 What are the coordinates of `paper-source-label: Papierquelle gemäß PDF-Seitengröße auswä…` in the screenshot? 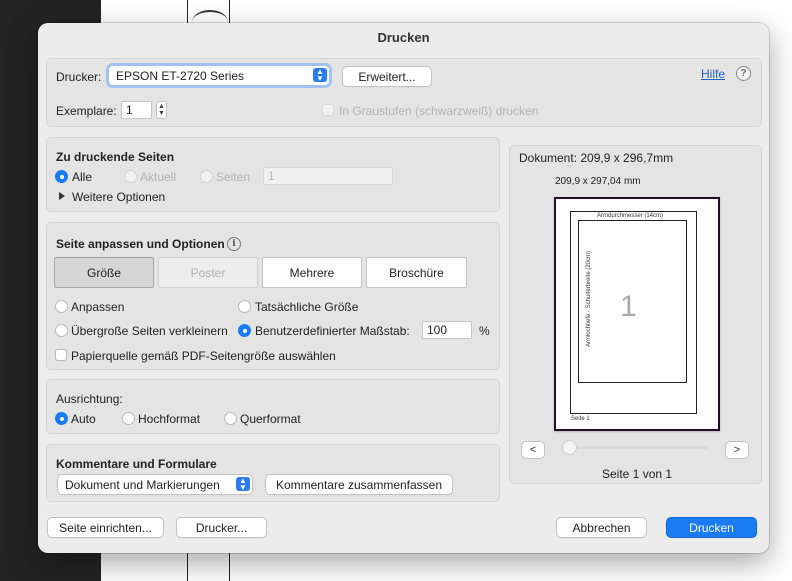 It's located at (203, 356).